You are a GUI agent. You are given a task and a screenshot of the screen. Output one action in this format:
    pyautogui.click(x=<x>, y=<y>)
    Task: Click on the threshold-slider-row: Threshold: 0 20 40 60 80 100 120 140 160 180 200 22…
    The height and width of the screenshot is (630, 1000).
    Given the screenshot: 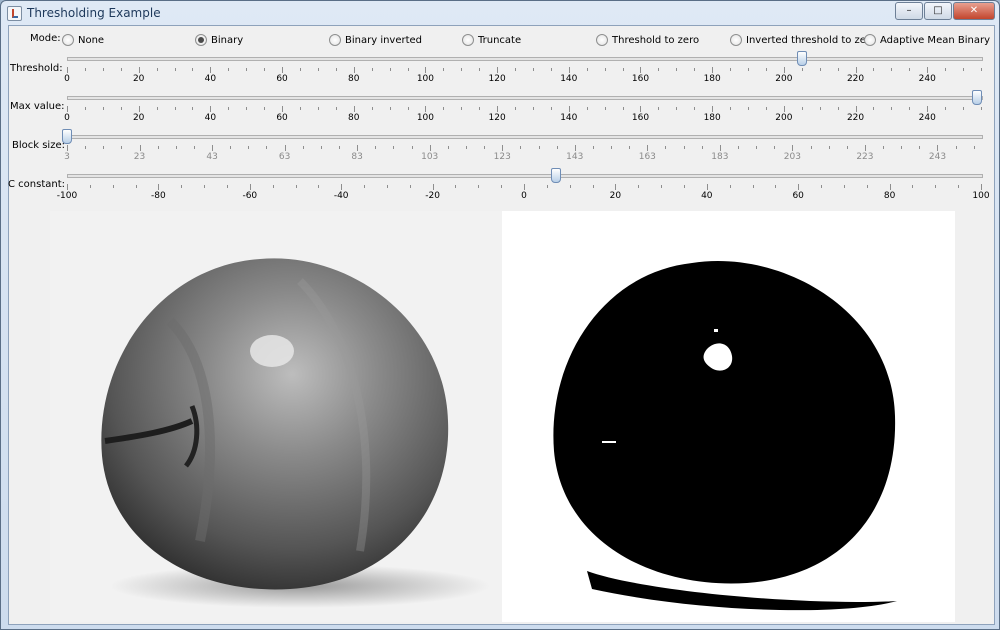 What is the action you would take?
    pyautogui.click(x=501, y=70)
    